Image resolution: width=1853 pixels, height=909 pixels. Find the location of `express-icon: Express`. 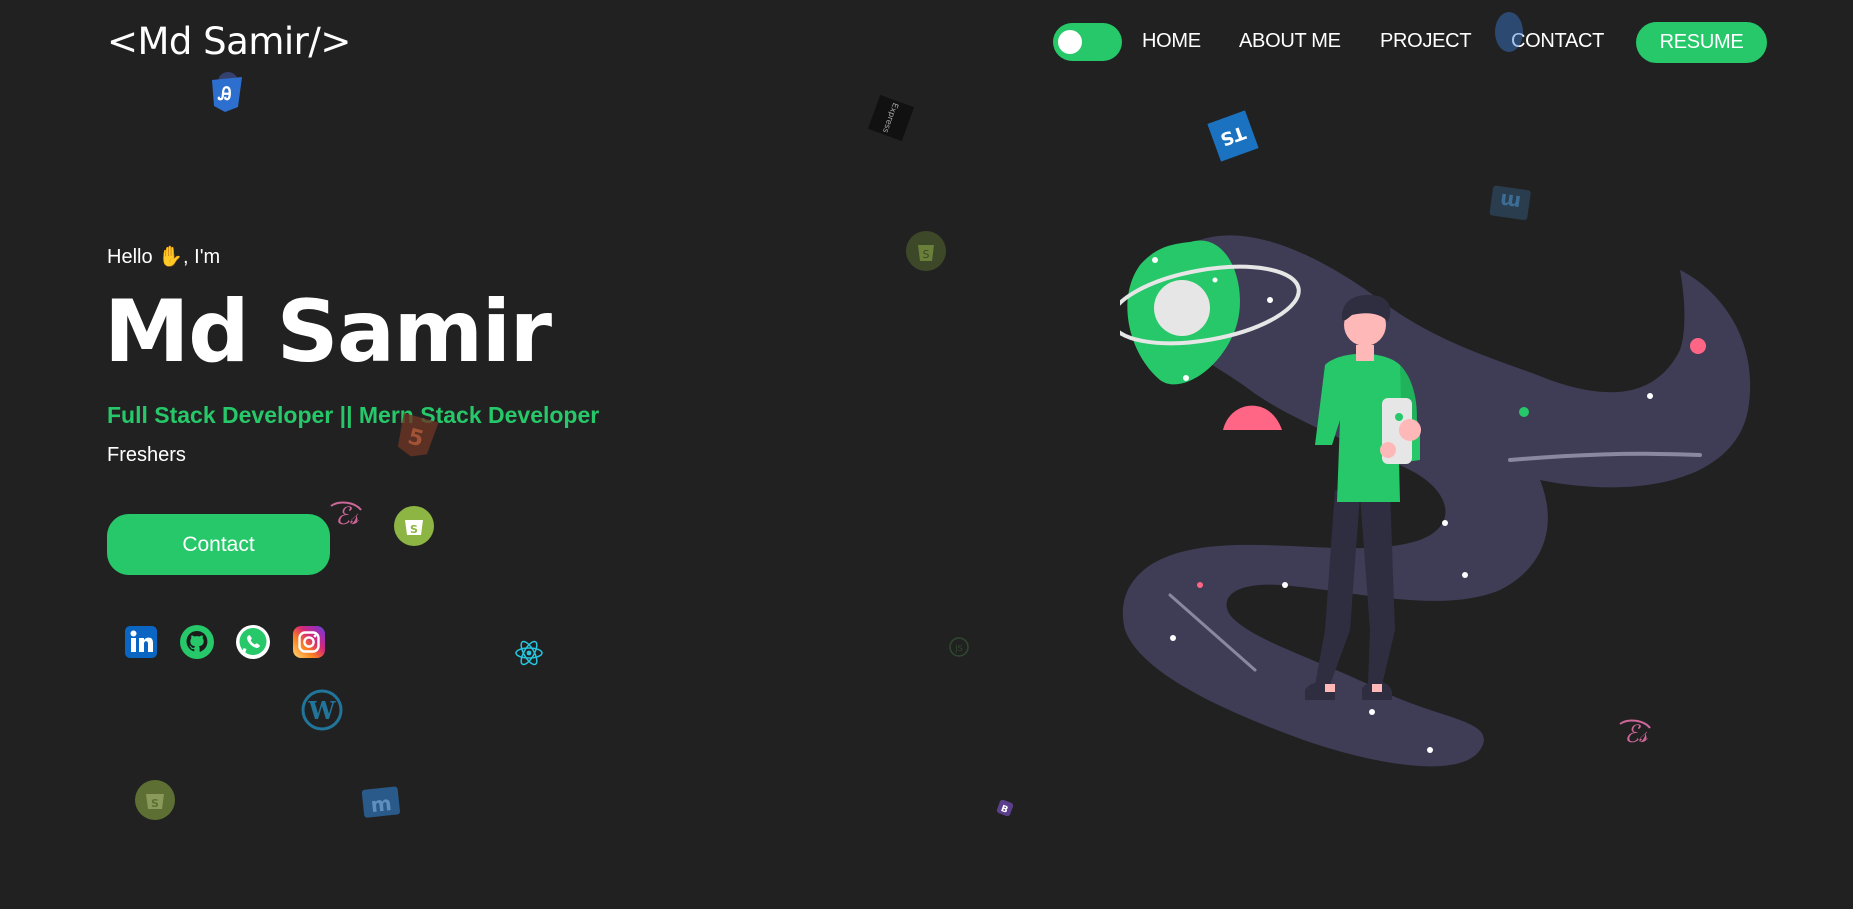

express-icon: Express is located at coordinates (891, 120).